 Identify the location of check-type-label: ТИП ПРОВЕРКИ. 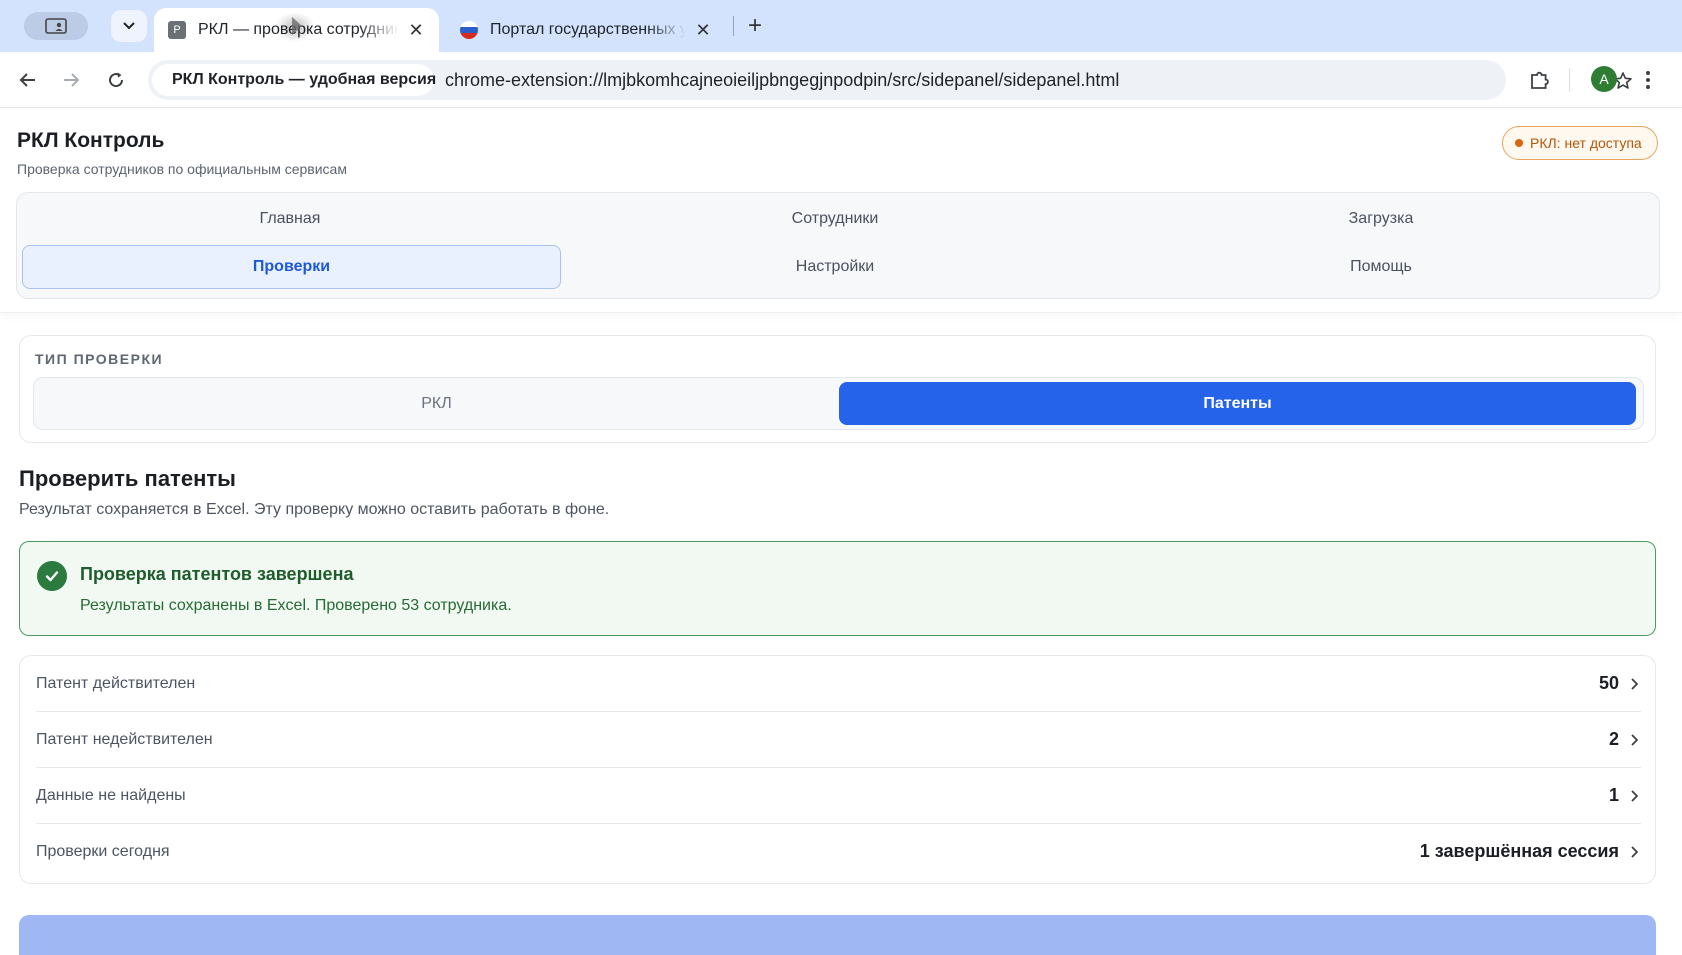
(99, 359).